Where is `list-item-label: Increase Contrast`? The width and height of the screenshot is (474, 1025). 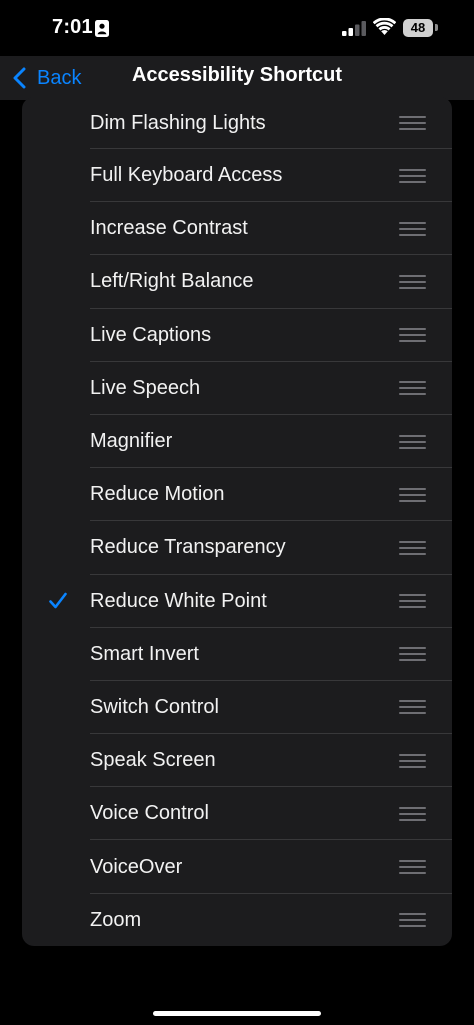 list-item-label: Increase Contrast is located at coordinates (169, 228).